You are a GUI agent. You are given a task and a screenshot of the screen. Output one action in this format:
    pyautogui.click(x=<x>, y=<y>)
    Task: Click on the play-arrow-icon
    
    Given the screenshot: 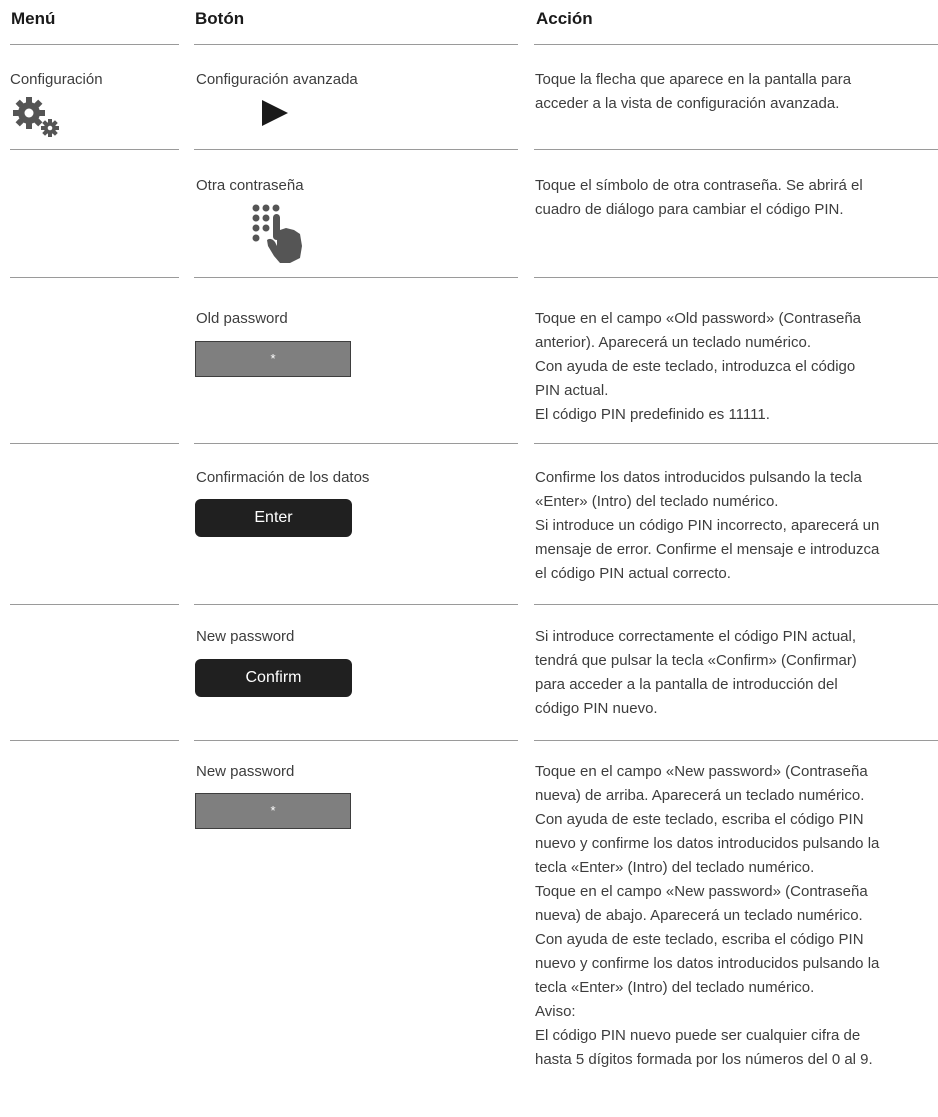 What is the action you would take?
    pyautogui.click(x=275, y=113)
    